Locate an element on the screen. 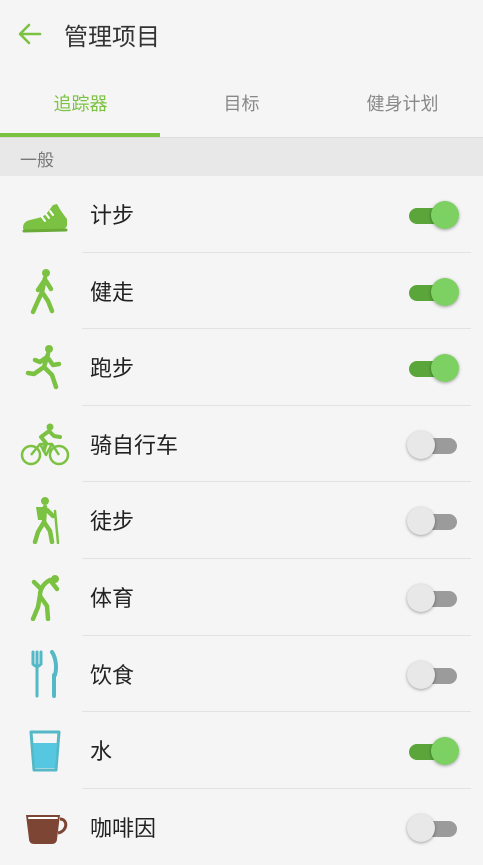 The image size is (483, 865). tab-bar: 追踪器 目标 健身计划 is located at coordinates (241, 104).